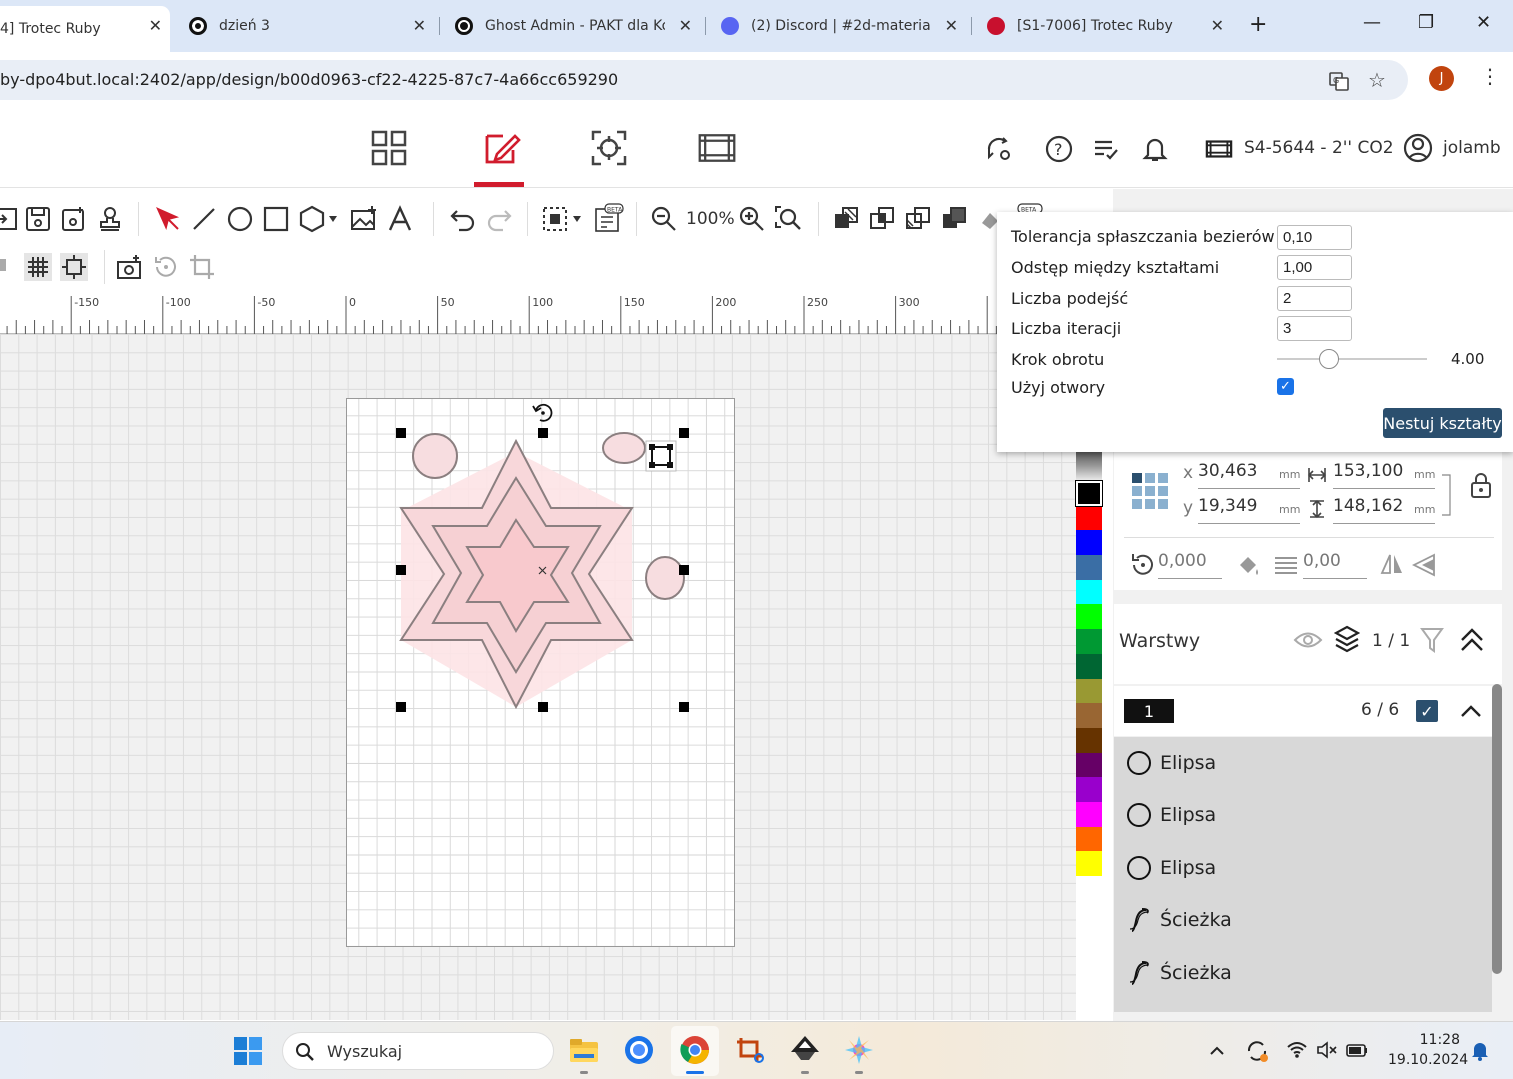  Describe the element at coordinates (1285, 386) in the screenshot. I see `use-holes-checkbox: ✓` at that location.